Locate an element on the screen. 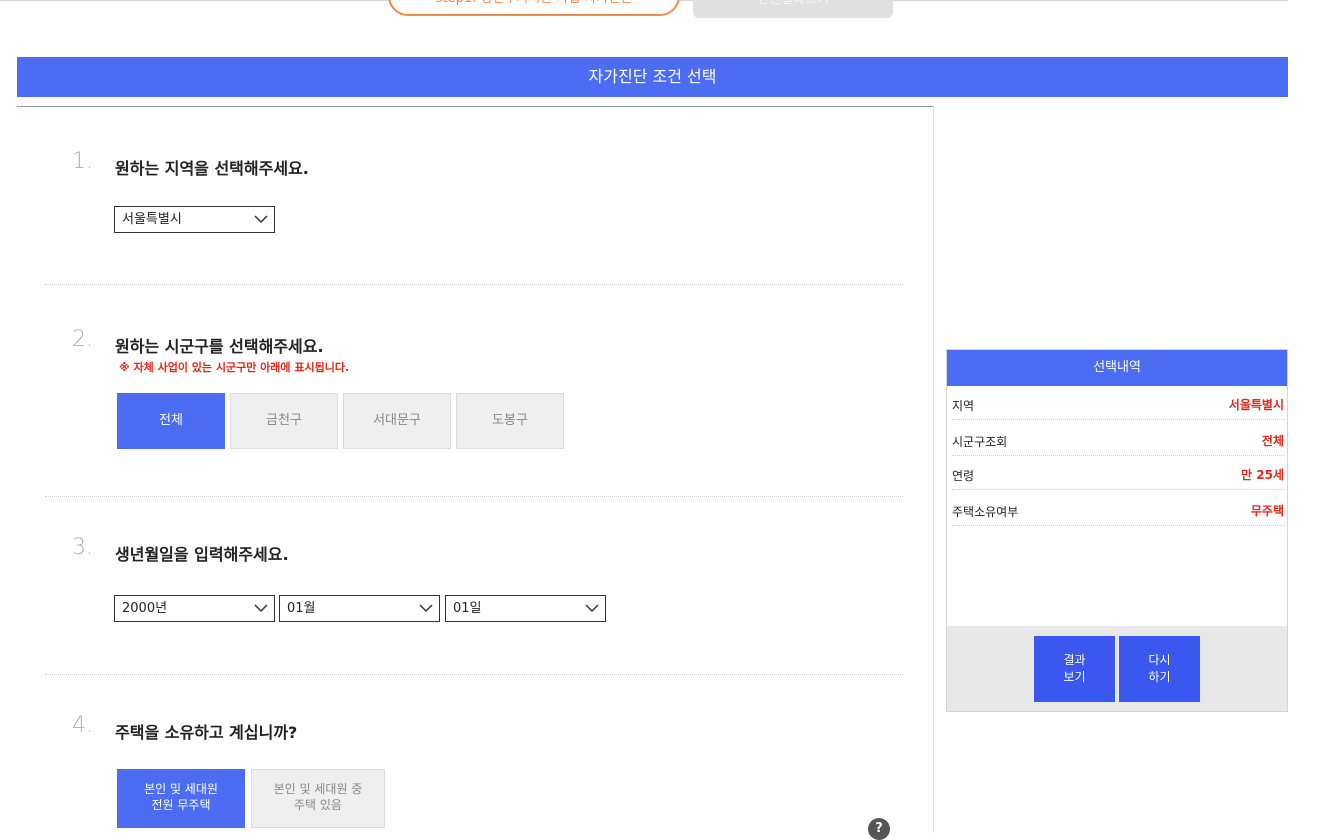 The height and width of the screenshot is (840, 1320). summary-label: 시군구조회 is located at coordinates (980, 442).